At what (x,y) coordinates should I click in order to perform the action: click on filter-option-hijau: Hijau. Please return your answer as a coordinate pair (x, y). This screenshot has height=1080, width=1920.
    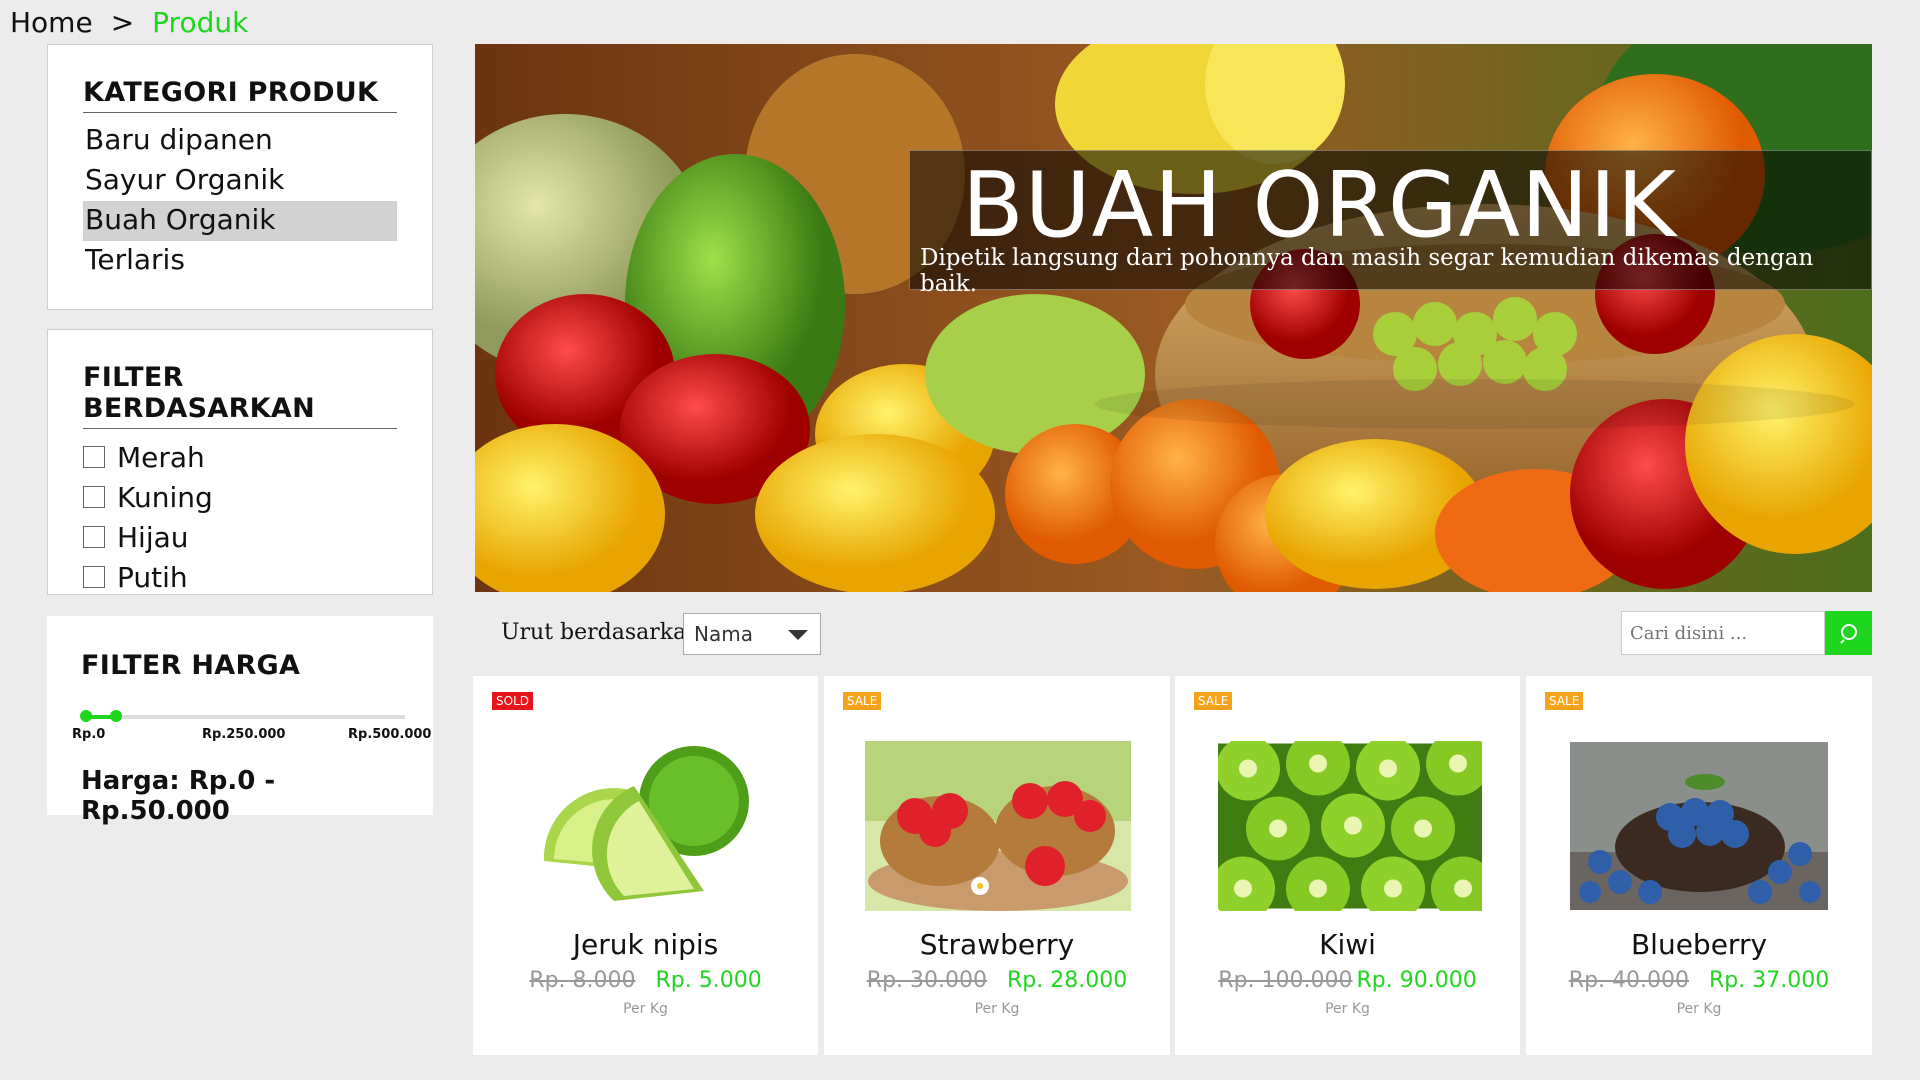
    Looking at the image, I should click on (240, 537).